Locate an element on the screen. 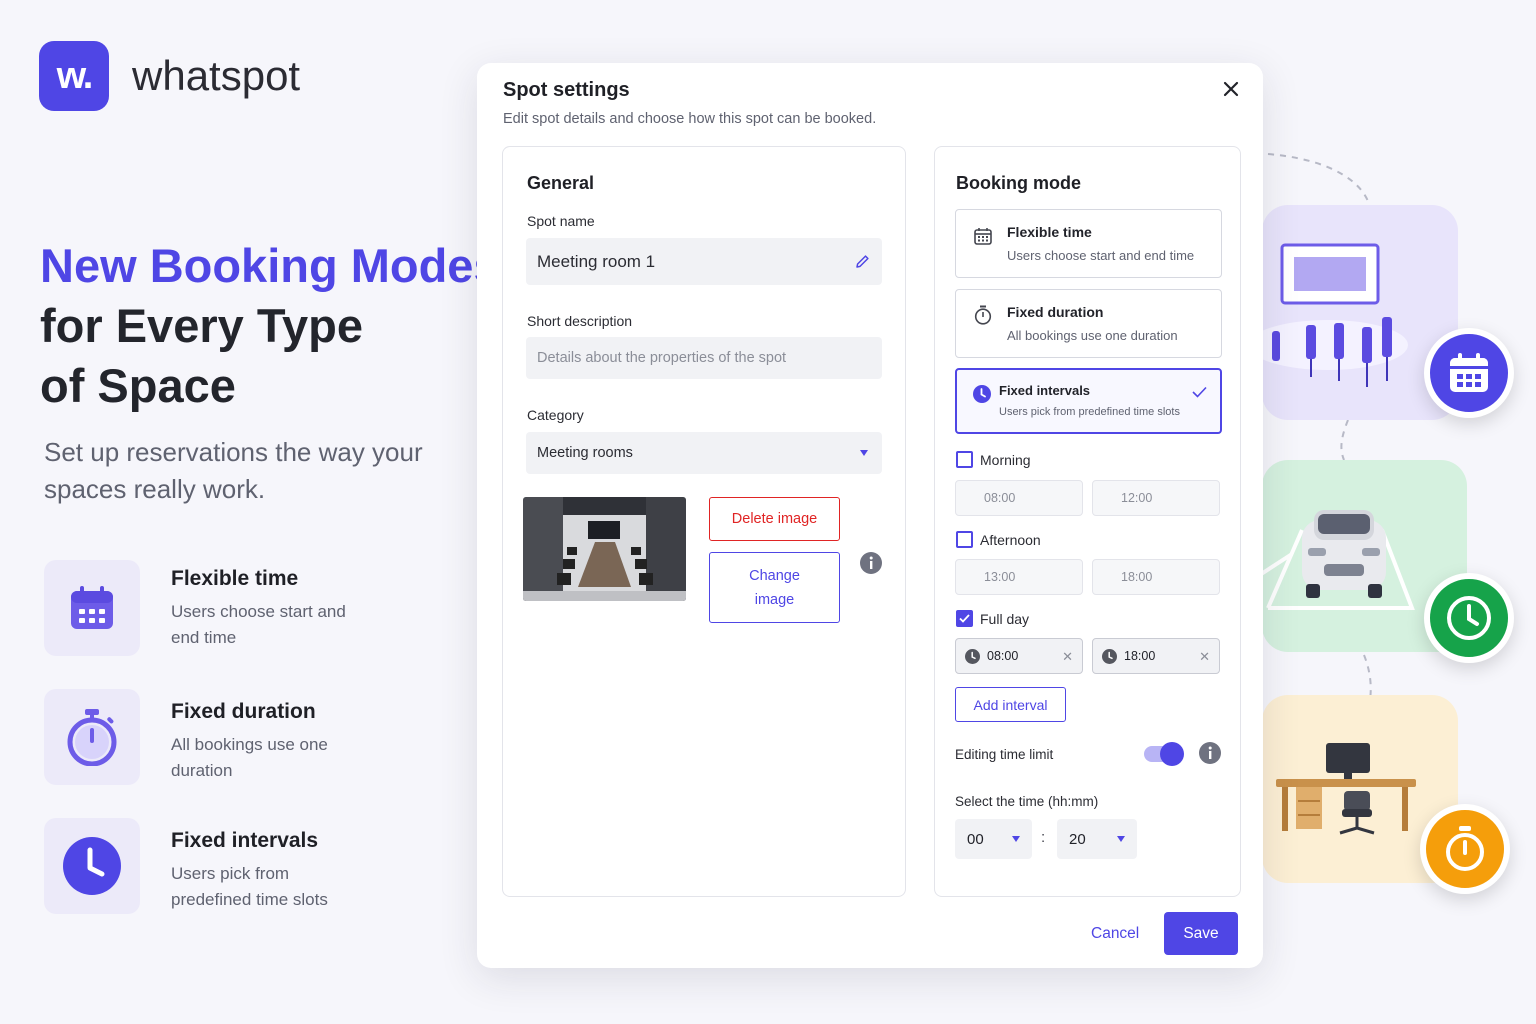 Image resolution: width=1536 pixels, height=1024 pixels. afternoon-checkbox is located at coordinates (964, 539).